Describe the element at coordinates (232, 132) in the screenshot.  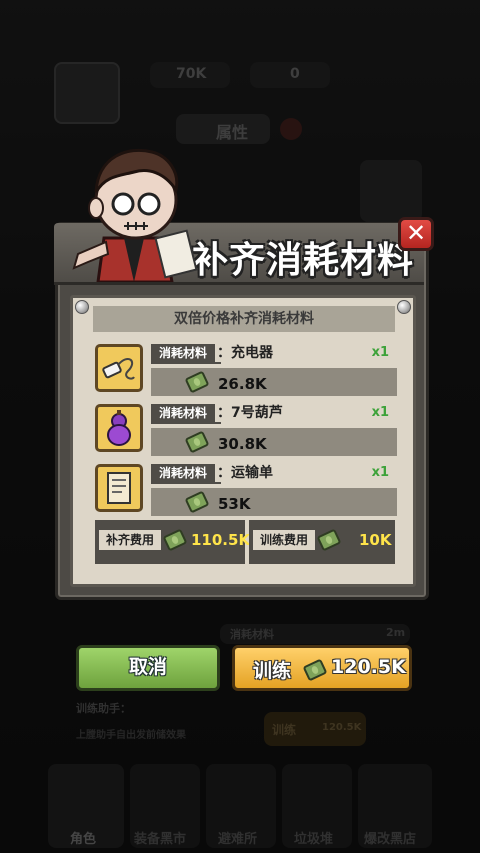
I see `attributes-label: 属性` at that location.